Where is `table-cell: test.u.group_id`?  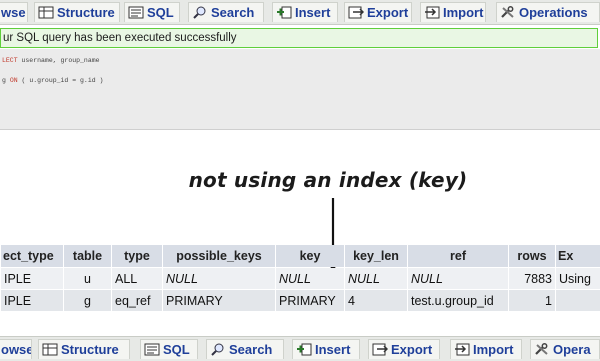 table-cell: test.u.group_id is located at coordinates (458, 300).